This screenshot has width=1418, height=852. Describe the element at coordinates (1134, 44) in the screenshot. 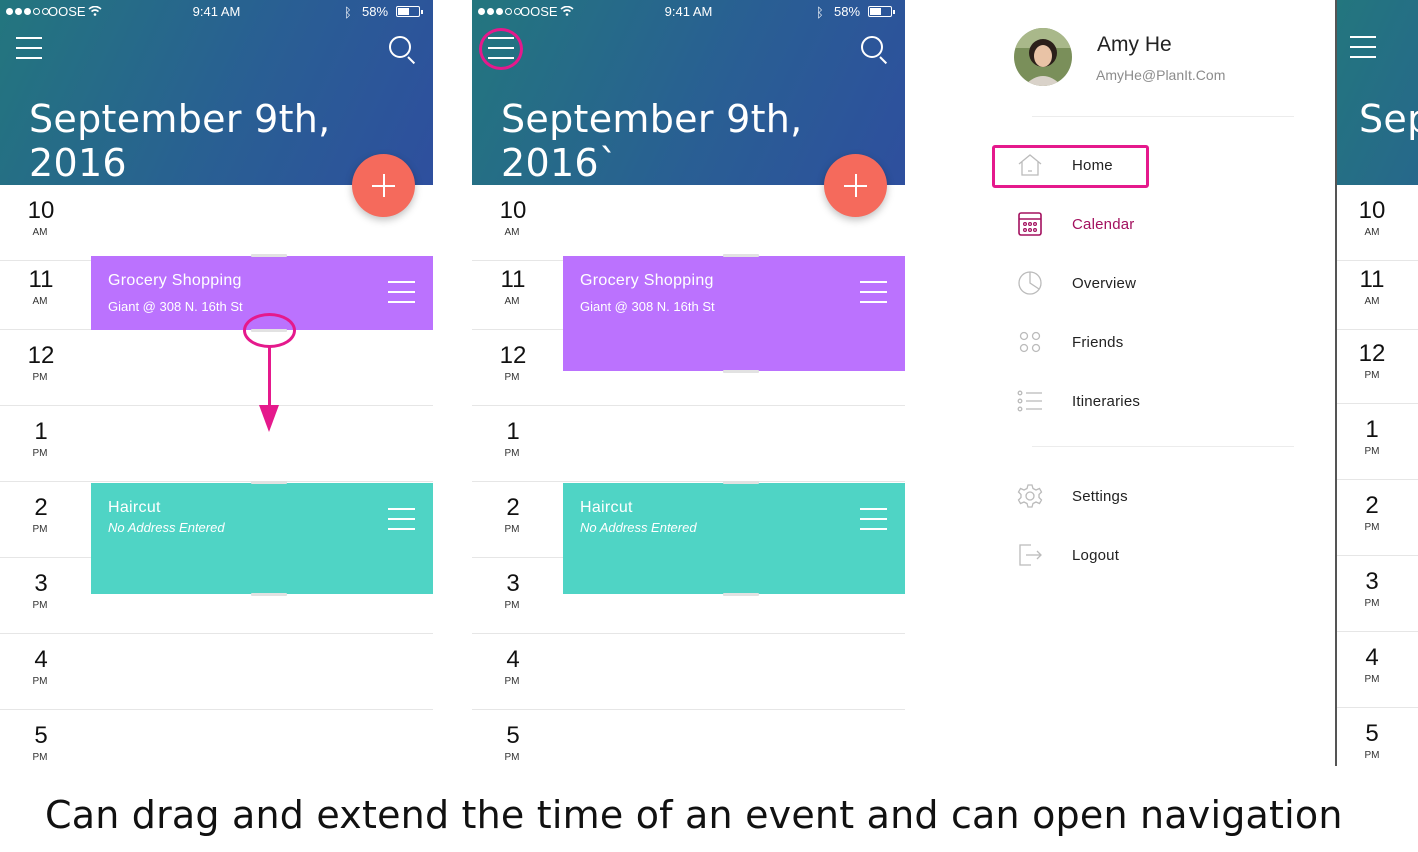

I see `user-name: Amy He` at that location.